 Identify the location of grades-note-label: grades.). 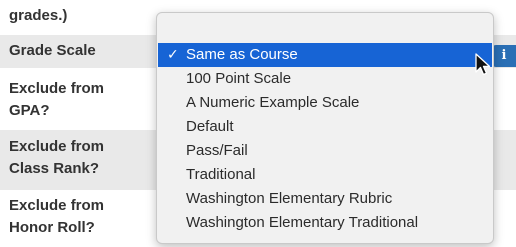
(38, 15).